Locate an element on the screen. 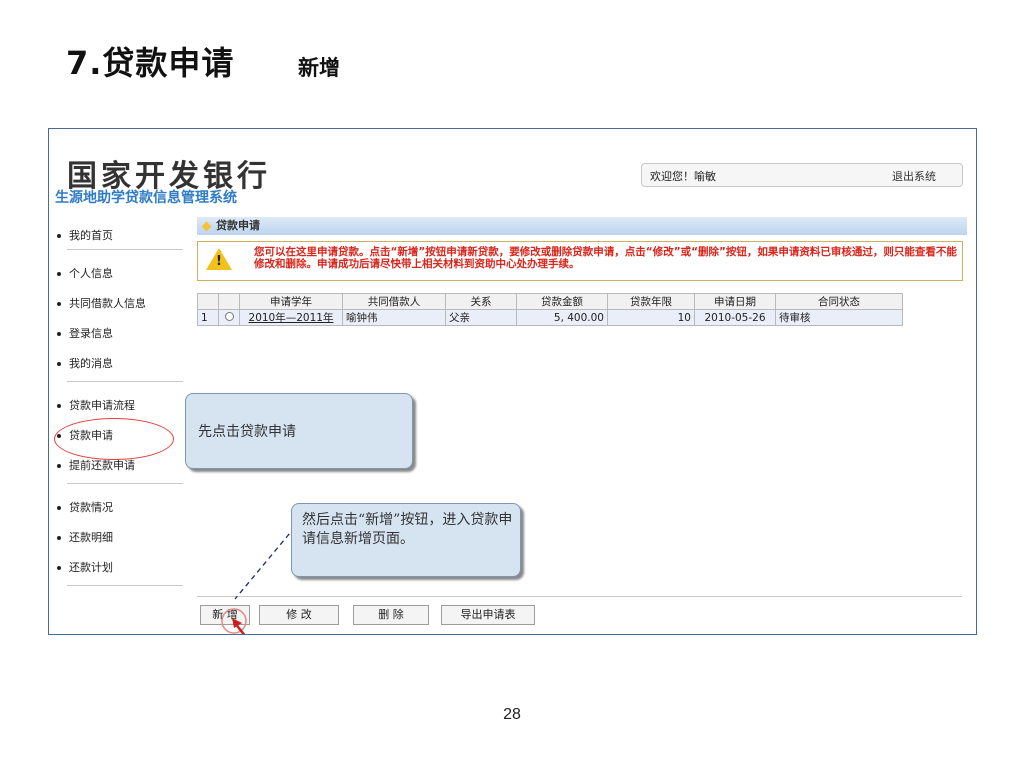 Image resolution: width=1024 pixels, height=768 pixels. page-number: 28 is located at coordinates (512, 714).